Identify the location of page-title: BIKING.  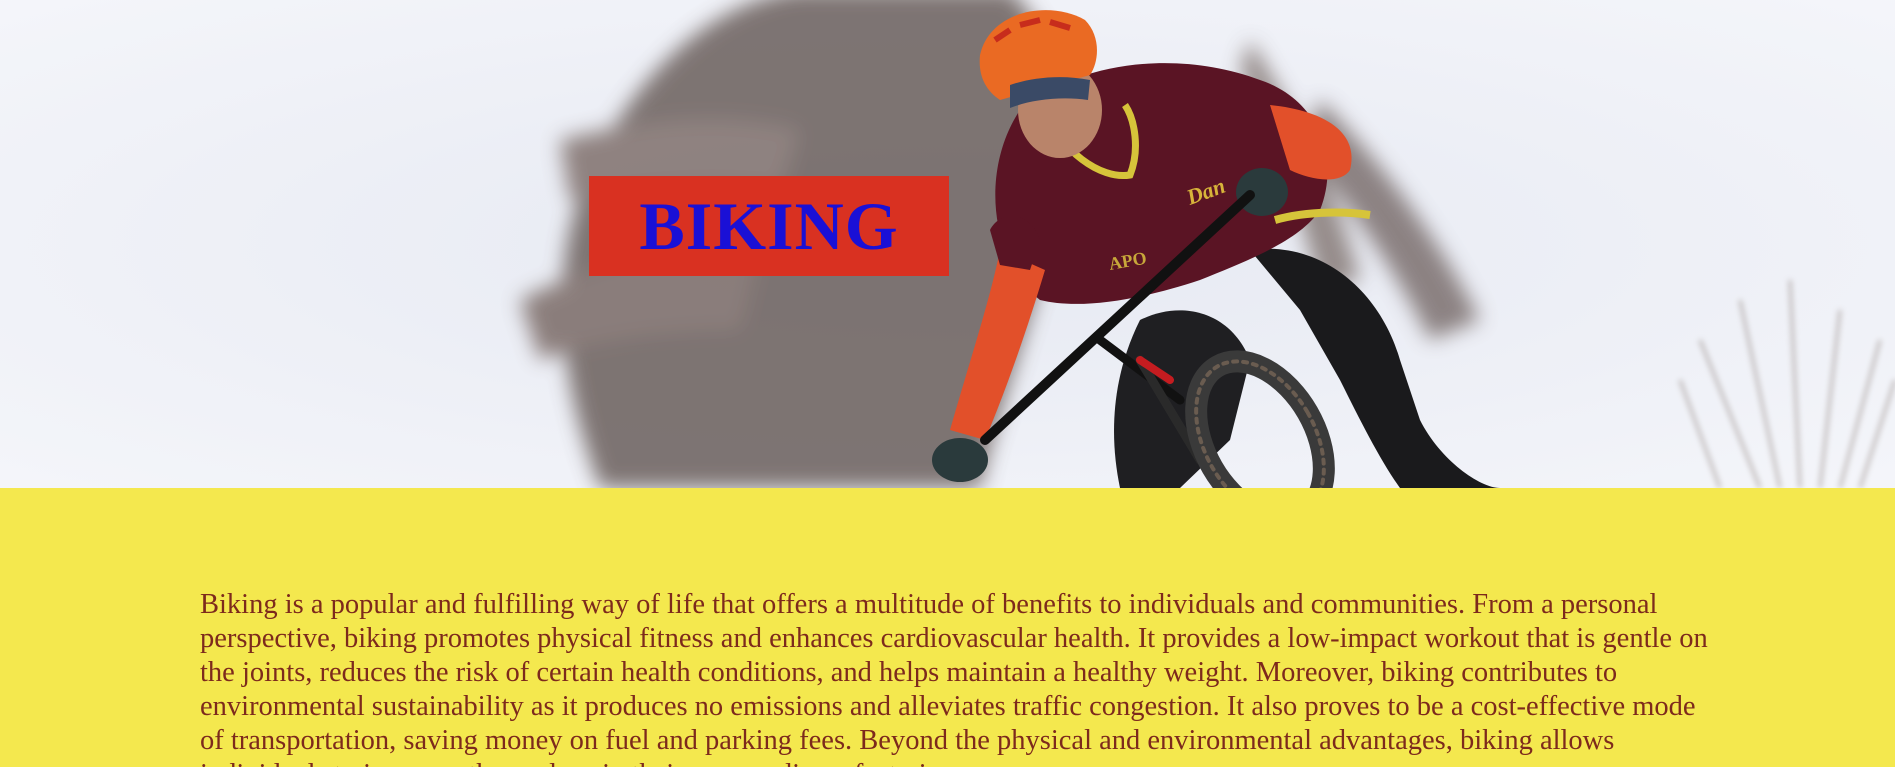
(769, 226).